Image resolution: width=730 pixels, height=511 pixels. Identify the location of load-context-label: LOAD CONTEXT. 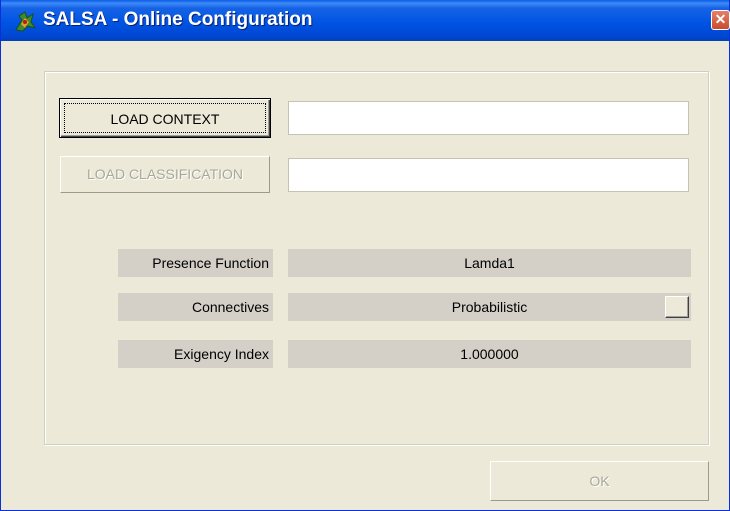
(165, 118).